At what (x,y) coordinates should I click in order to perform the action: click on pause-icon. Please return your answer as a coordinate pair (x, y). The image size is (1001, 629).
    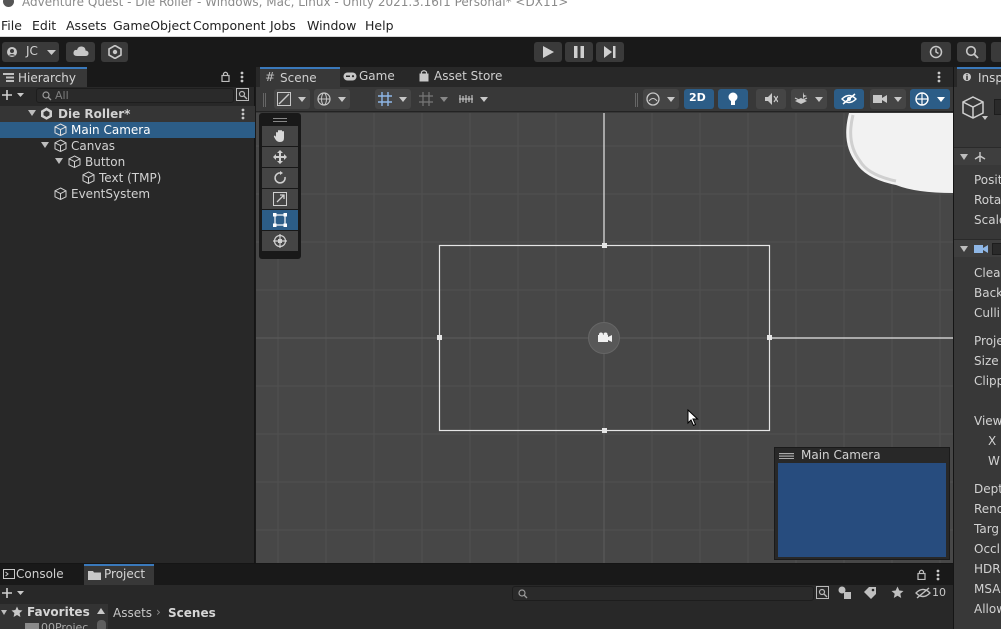
    Looking at the image, I should click on (579, 52).